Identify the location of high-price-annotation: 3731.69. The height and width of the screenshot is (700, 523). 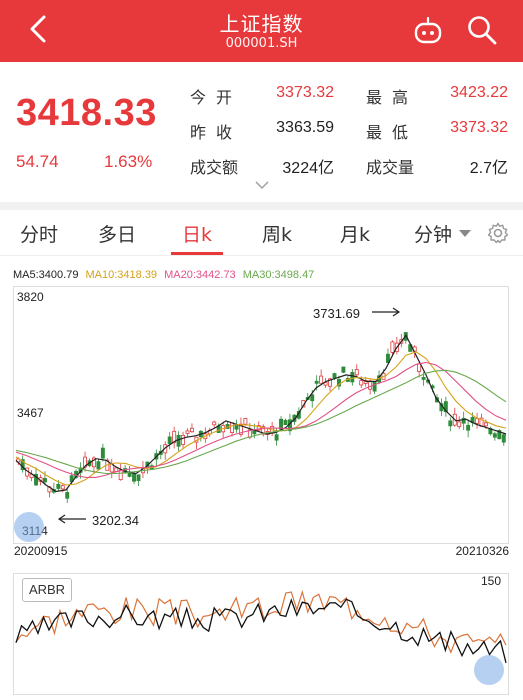
(336, 313).